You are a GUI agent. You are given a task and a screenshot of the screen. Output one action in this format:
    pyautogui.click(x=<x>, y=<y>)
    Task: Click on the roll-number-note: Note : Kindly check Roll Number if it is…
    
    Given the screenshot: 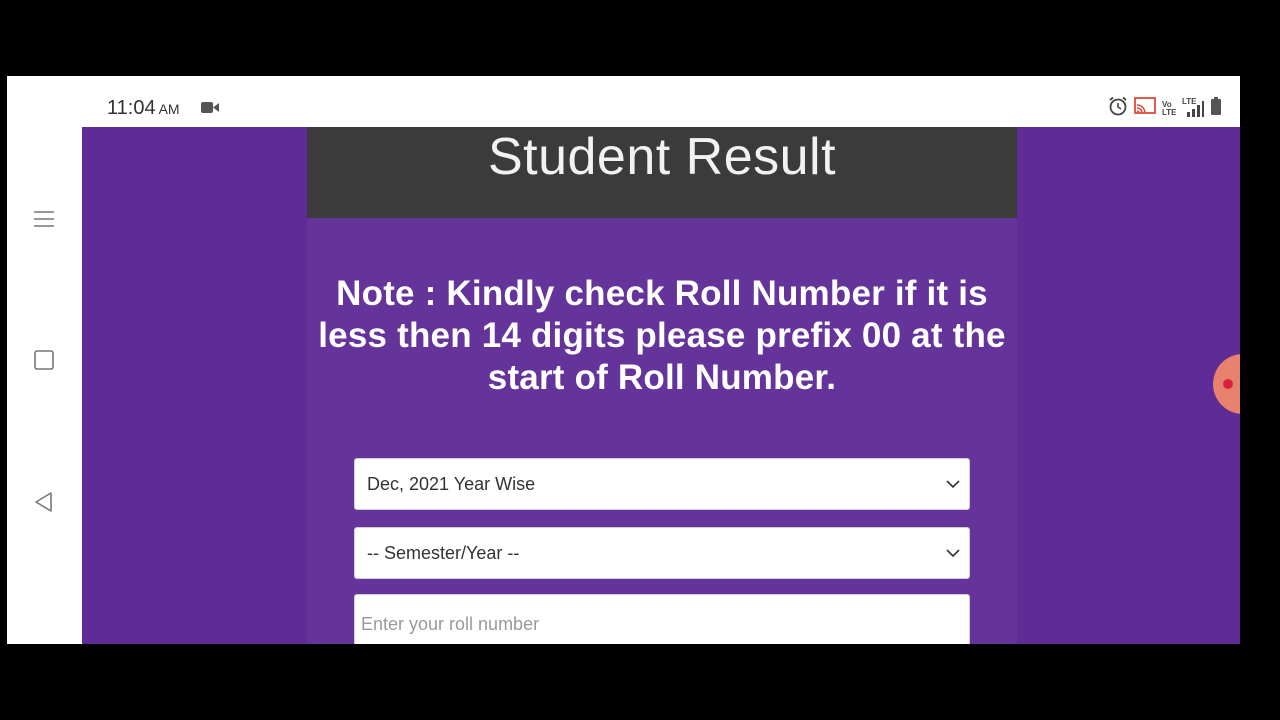 What is the action you would take?
    pyautogui.click(x=662, y=335)
    